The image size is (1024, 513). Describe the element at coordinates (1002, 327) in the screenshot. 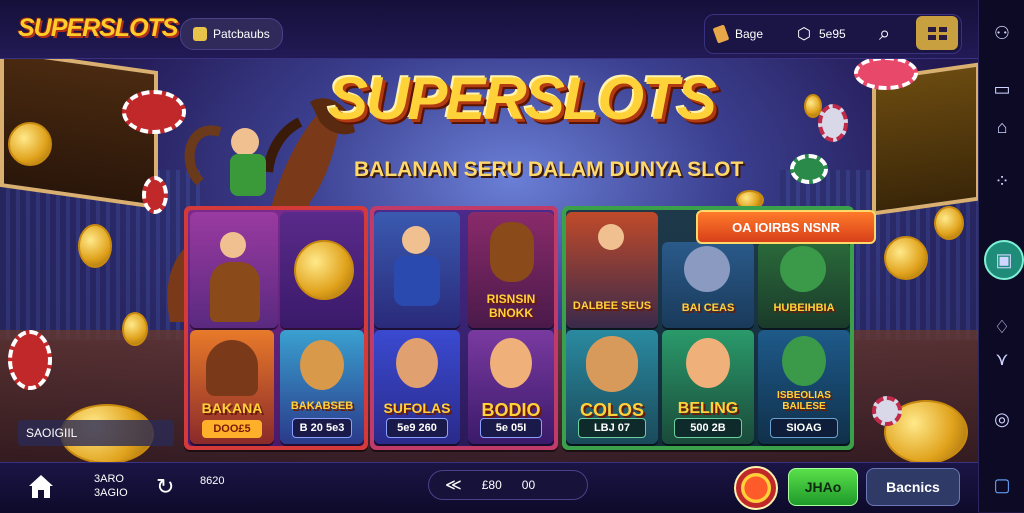

I see `chat-icon: ♢` at that location.